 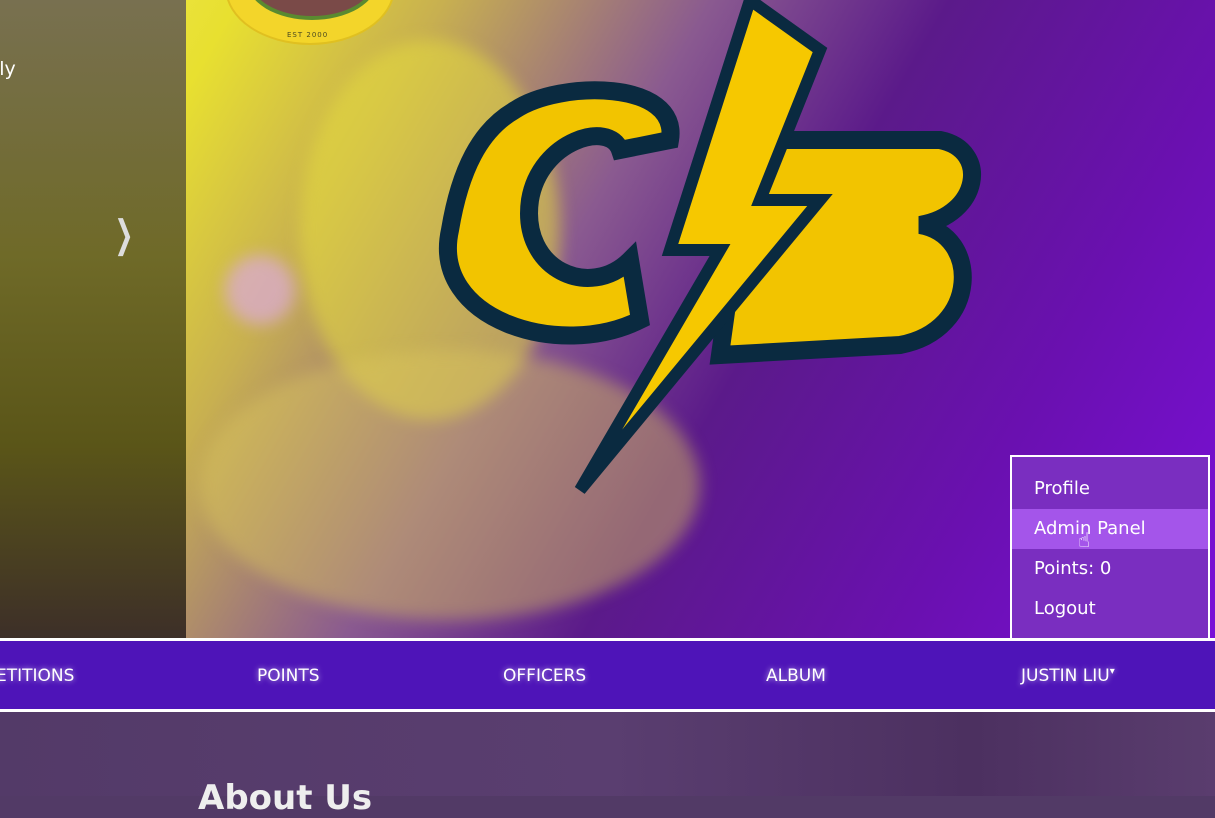 What do you see at coordinates (93, 319) in the screenshot?
I see `previous-slide: lly ❯` at bounding box center [93, 319].